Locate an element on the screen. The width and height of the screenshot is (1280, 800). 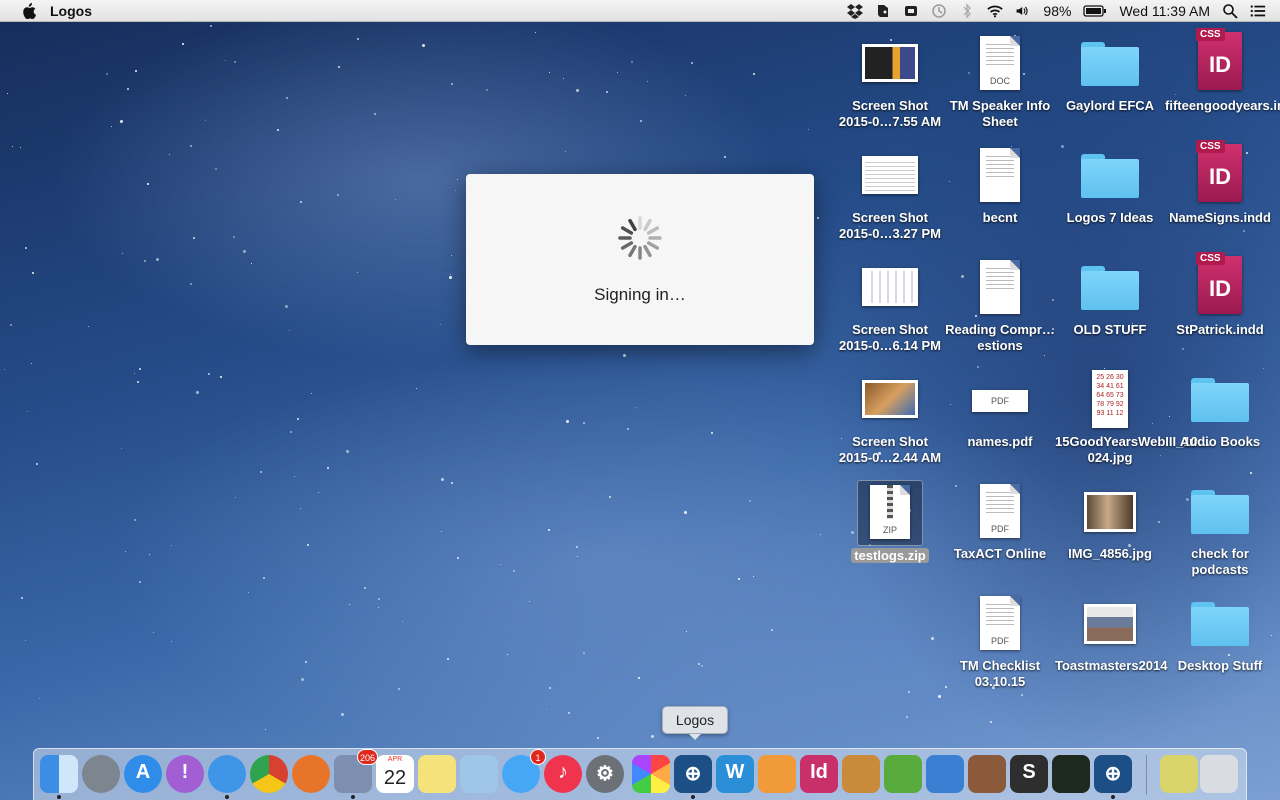
desktop-item: Gaylord EFCA is located at coordinates (1110, 73).